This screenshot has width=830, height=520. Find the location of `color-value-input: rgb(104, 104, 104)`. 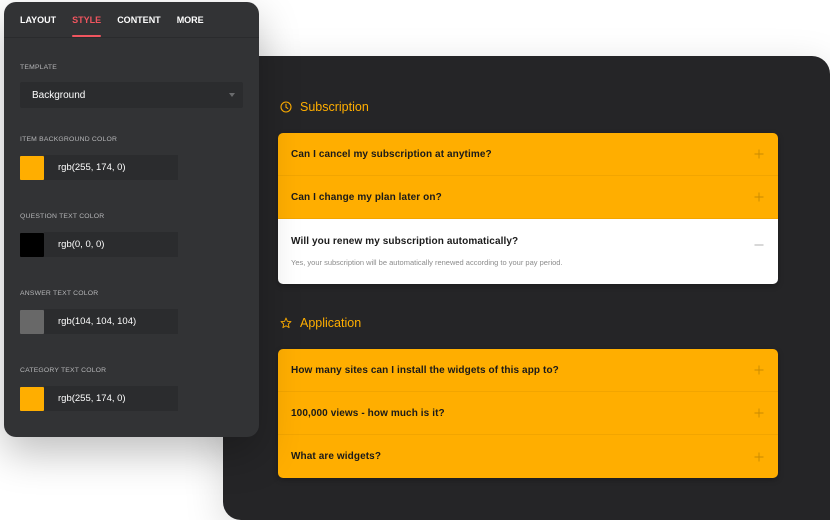

color-value-input: rgb(104, 104, 104) is located at coordinates (111, 321).